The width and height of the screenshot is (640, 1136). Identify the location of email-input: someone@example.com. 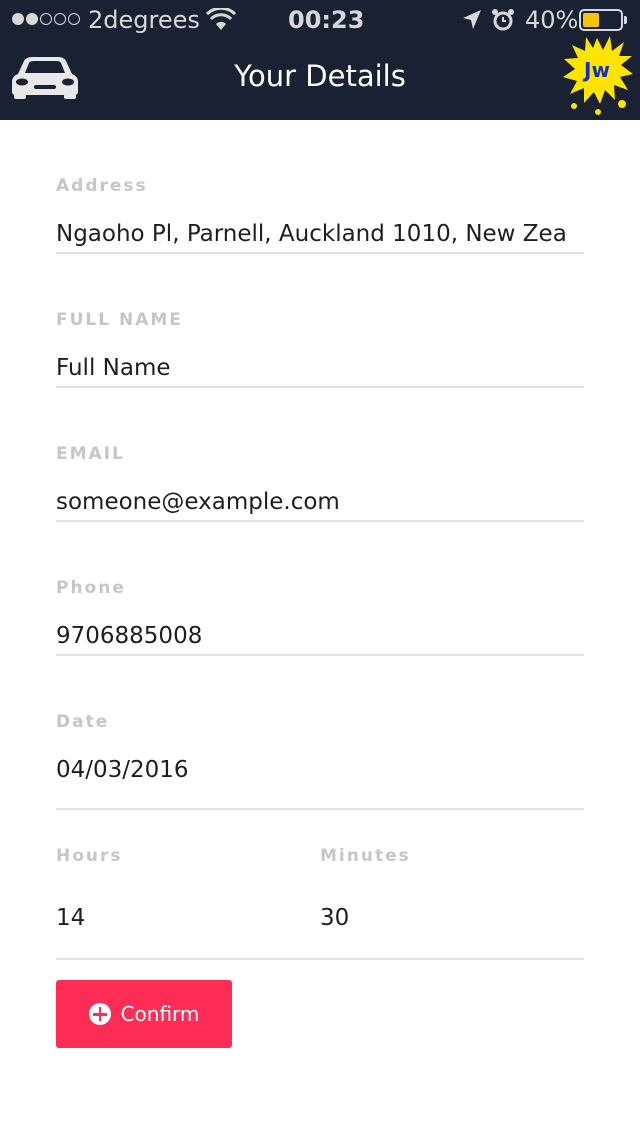
(320, 502).